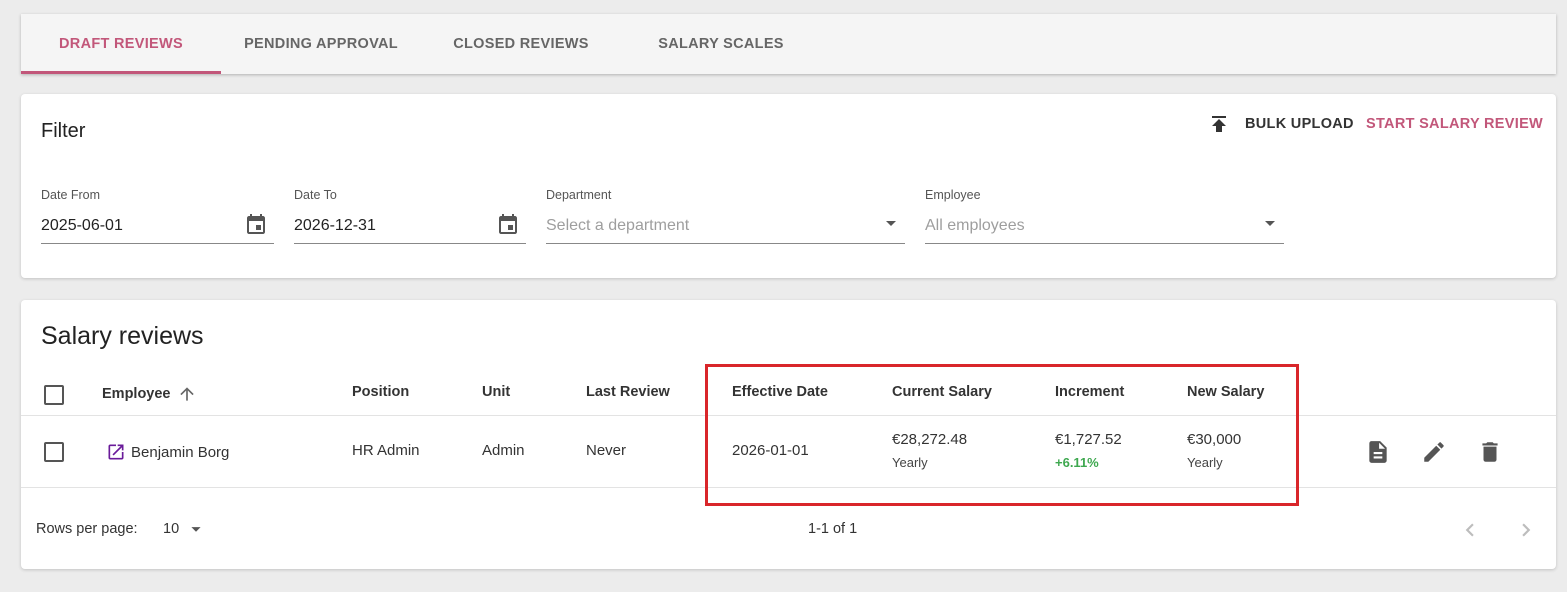 This screenshot has width=1567, height=592. What do you see at coordinates (380, 392) in the screenshot?
I see `column-header-position: Position` at bounding box center [380, 392].